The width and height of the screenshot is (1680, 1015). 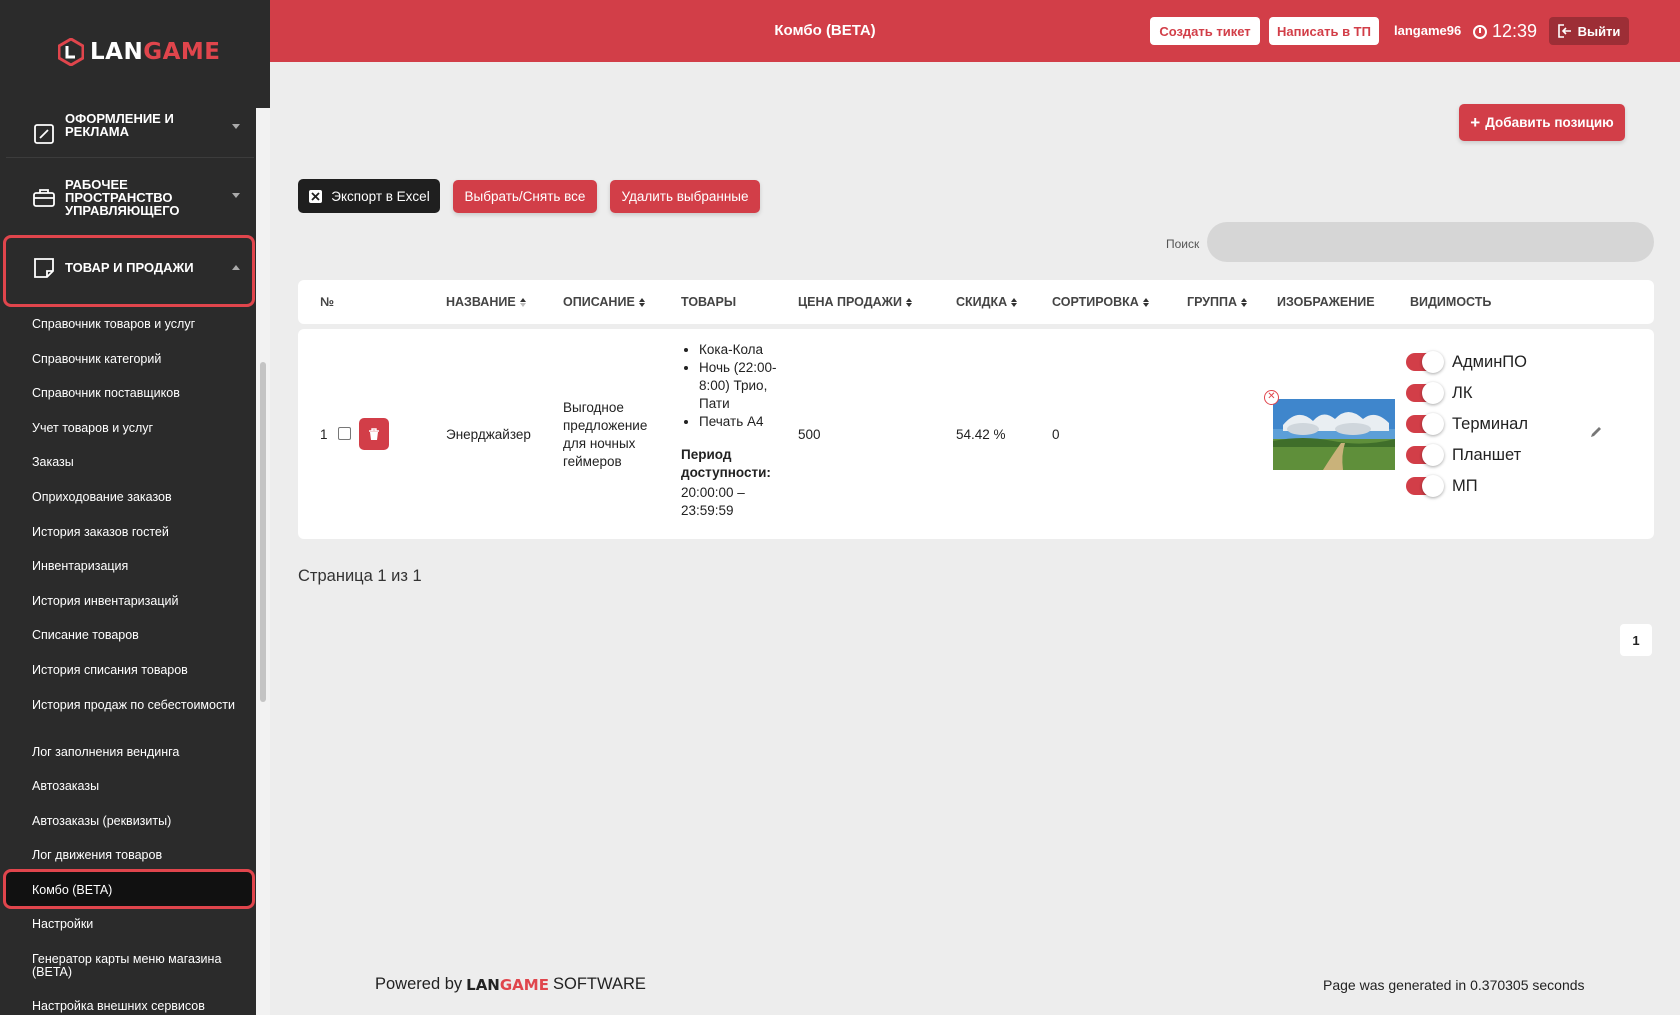 I want to click on export-excel-label: Экспорт в Excel, so click(x=380, y=196).